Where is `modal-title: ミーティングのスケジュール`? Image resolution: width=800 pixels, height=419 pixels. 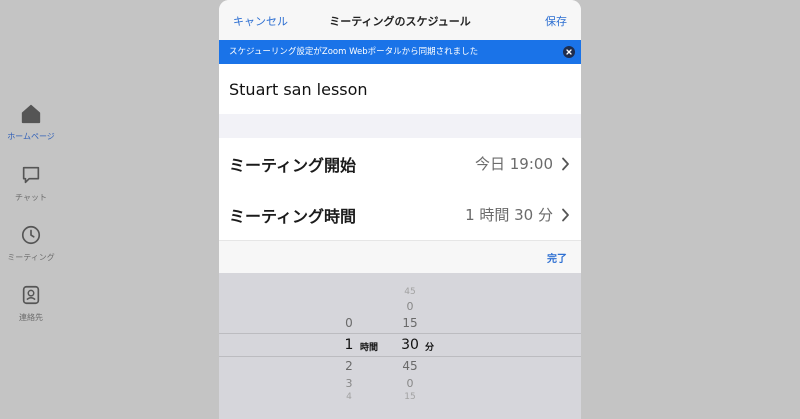 modal-title: ミーティングのスケジュール is located at coordinates (400, 21).